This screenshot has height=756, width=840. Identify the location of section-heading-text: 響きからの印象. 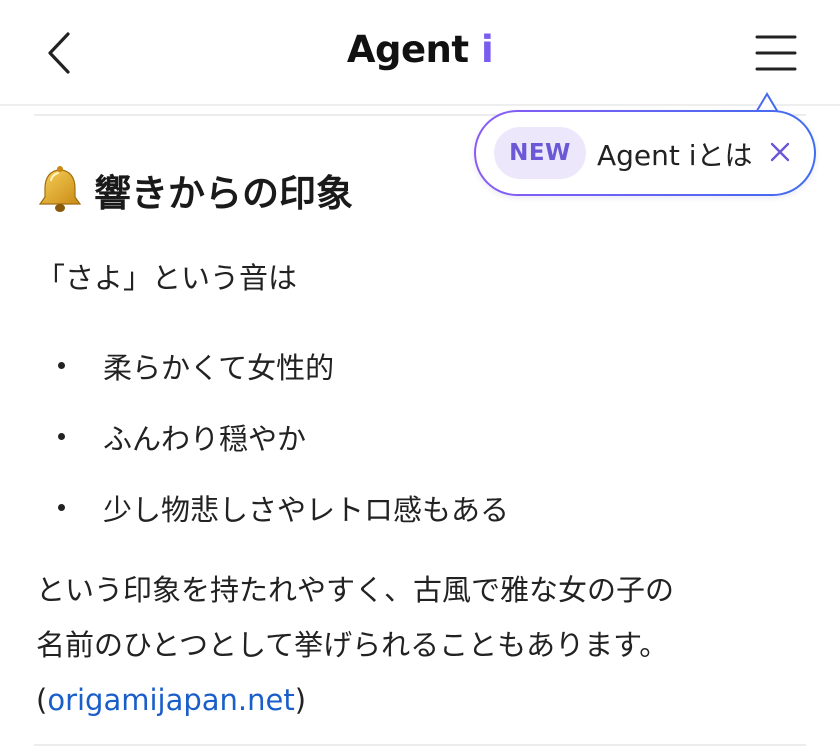
(223, 193).